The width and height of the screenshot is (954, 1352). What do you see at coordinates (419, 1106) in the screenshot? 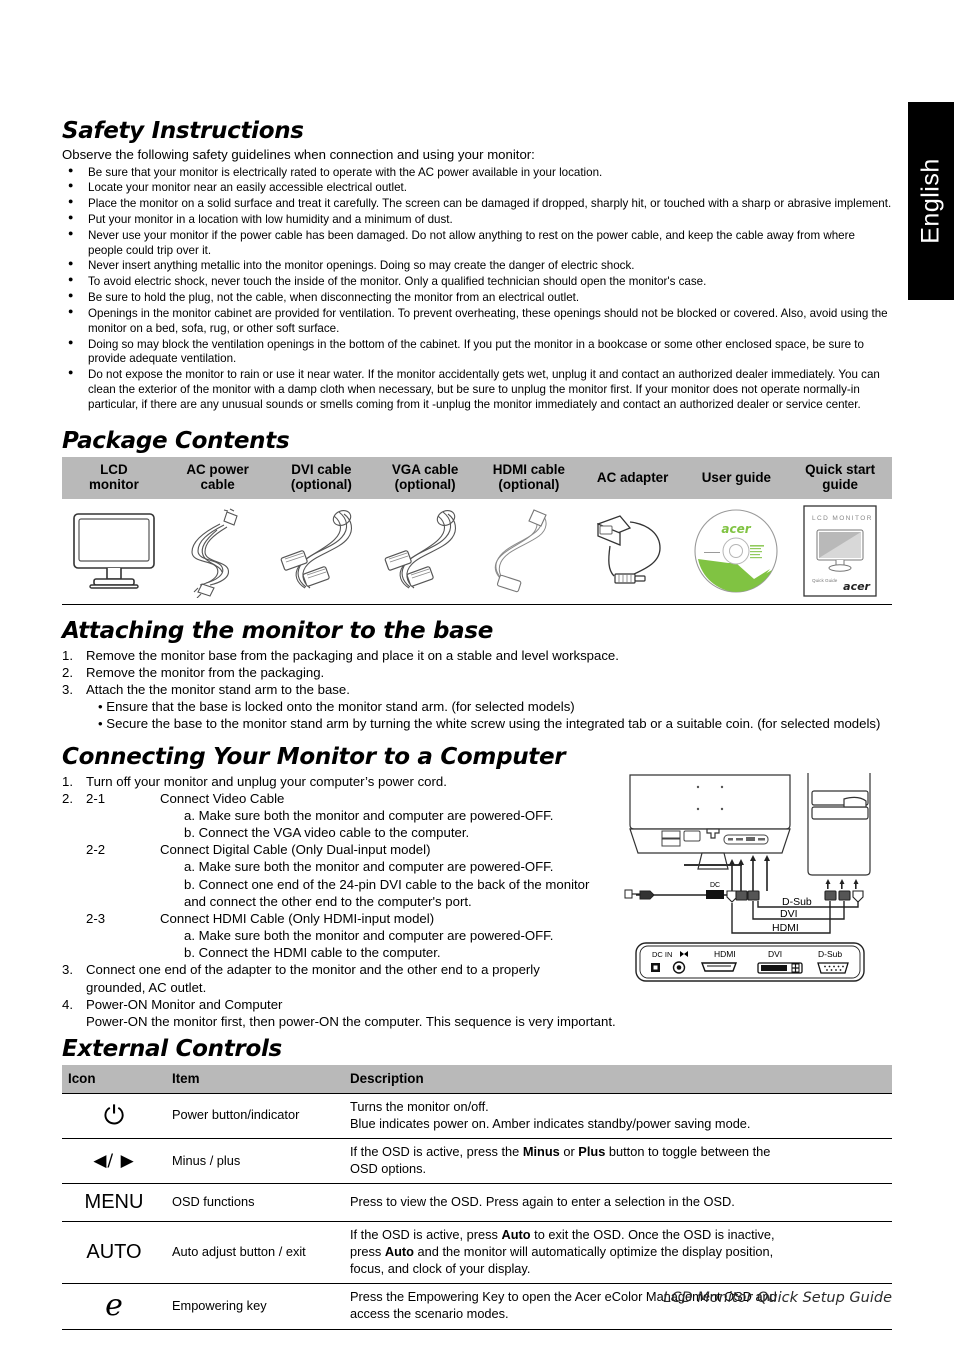
I see `description-line: Turns the monitor on/off.` at bounding box center [419, 1106].